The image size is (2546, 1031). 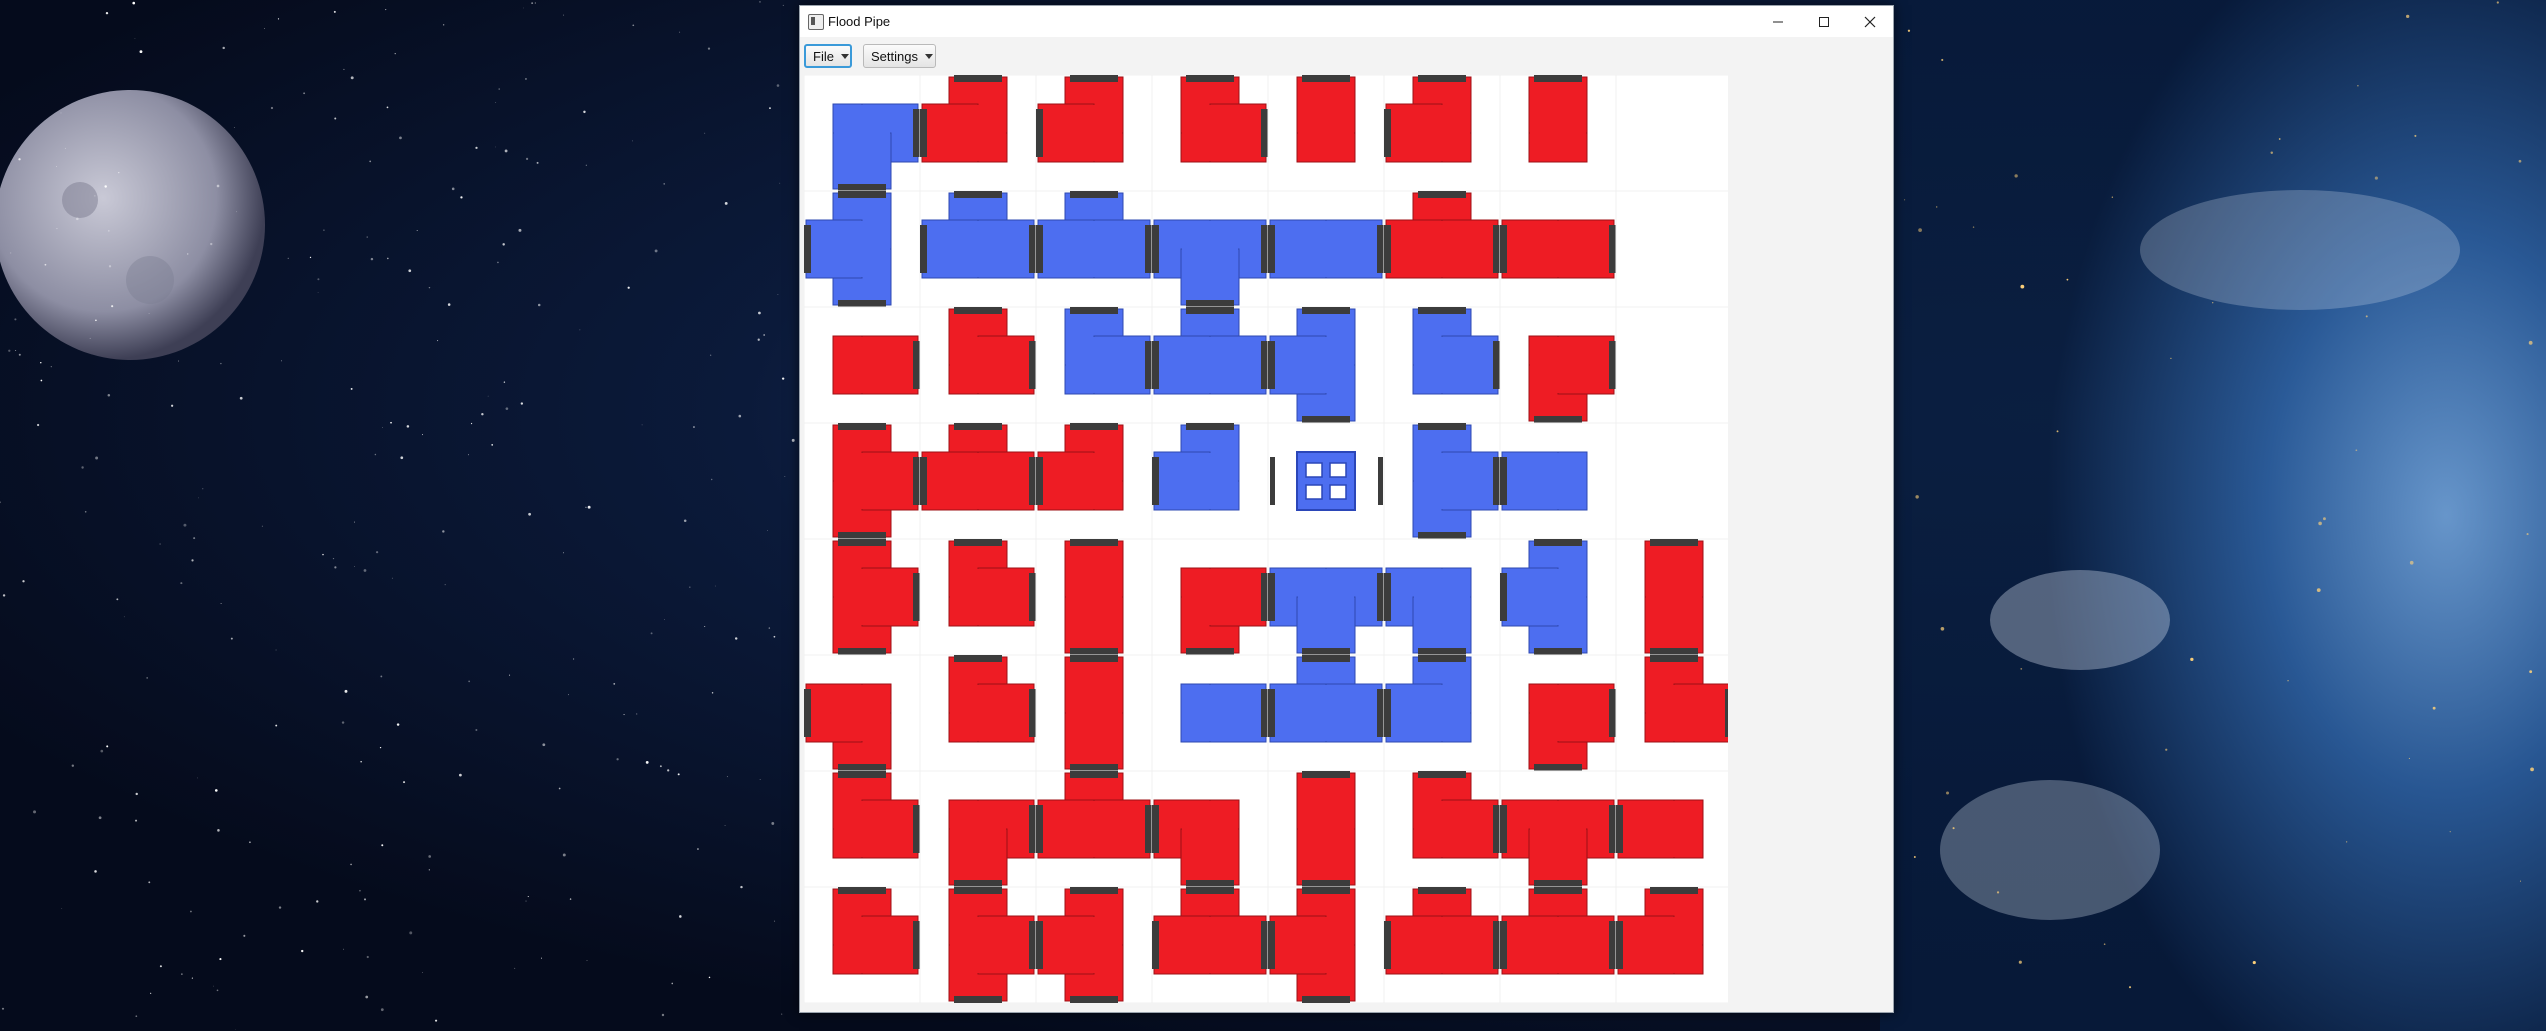 What do you see at coordinates (1824, 21) in the screenshot?
I see `maximize-button` at bounding box center [1824, 21].